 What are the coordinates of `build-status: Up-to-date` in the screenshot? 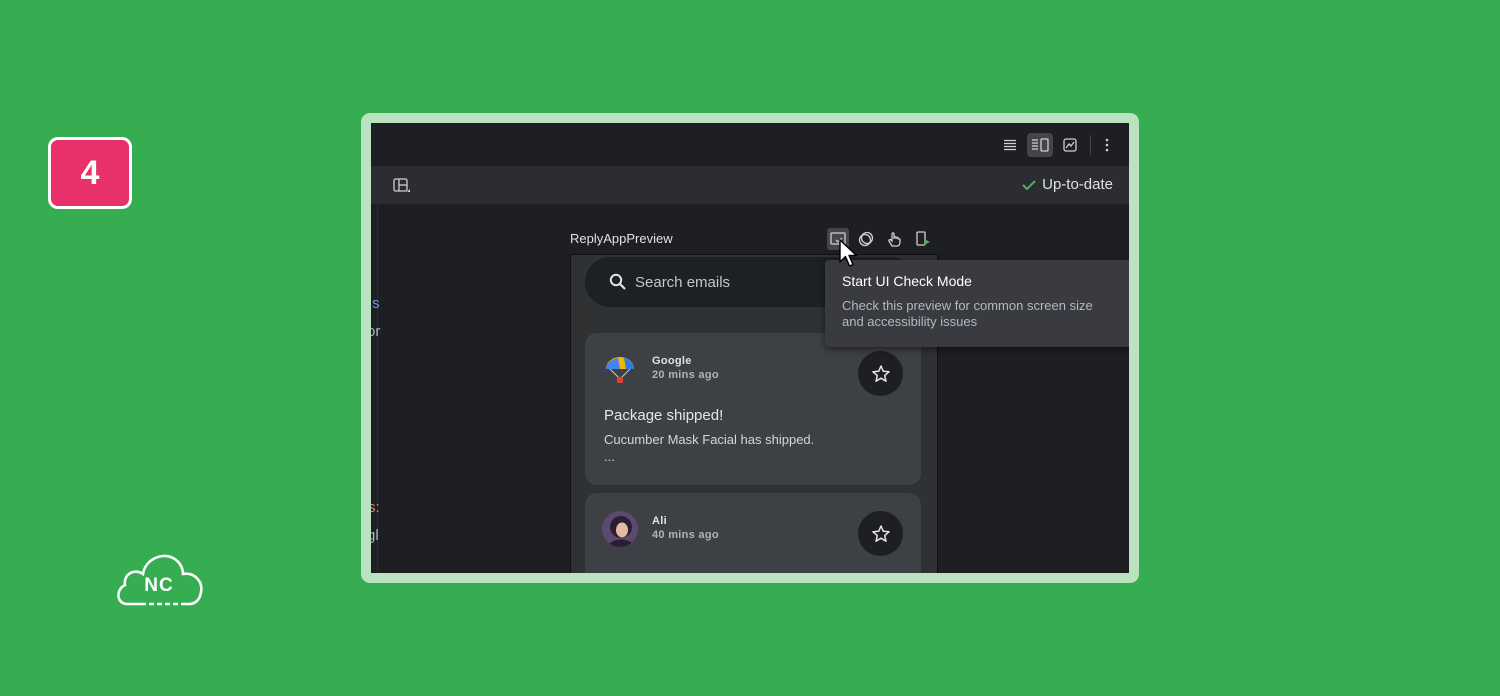 It's located at (1067, 184).